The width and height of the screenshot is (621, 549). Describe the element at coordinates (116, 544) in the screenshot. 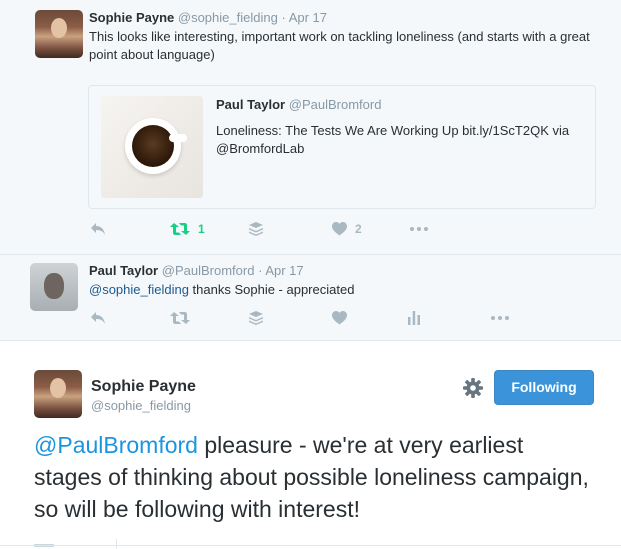

I see `stats-divider` at that location.